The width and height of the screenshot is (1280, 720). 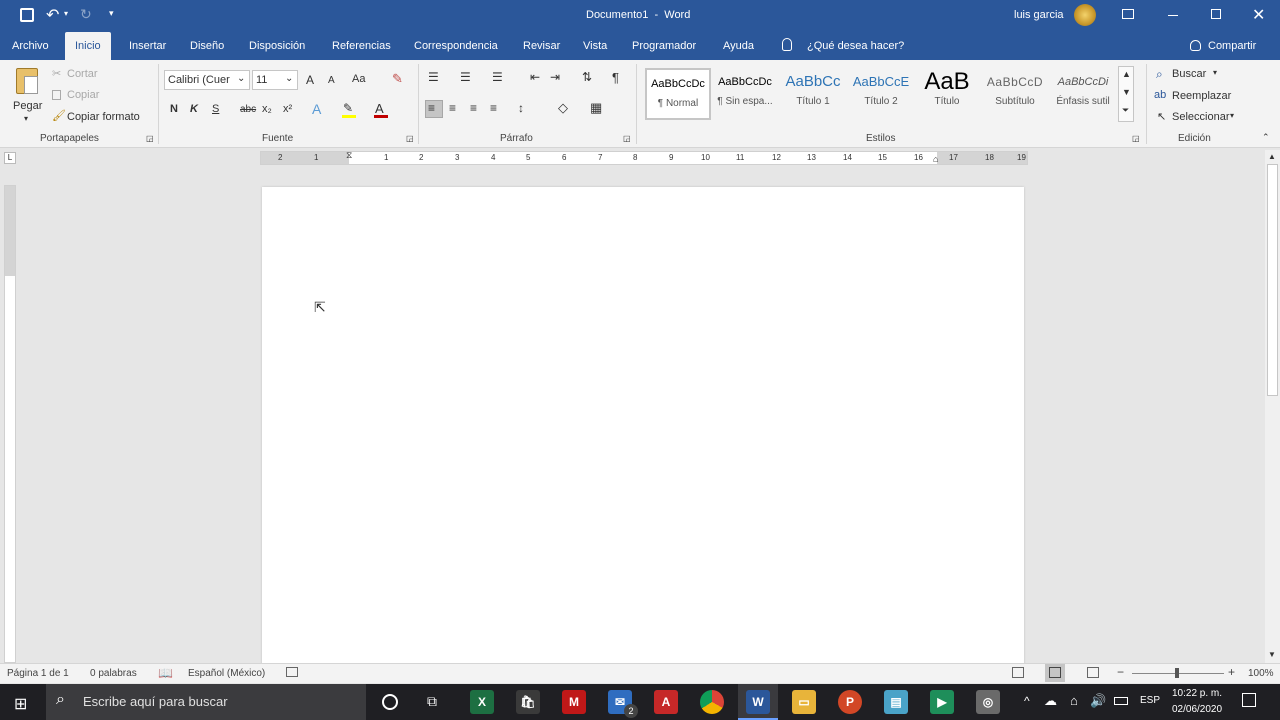 What do you see at coordinates (1201, 96) in the screenshot?
I see `replace-button: Reemplazar` at bounding box center [1201, 96].